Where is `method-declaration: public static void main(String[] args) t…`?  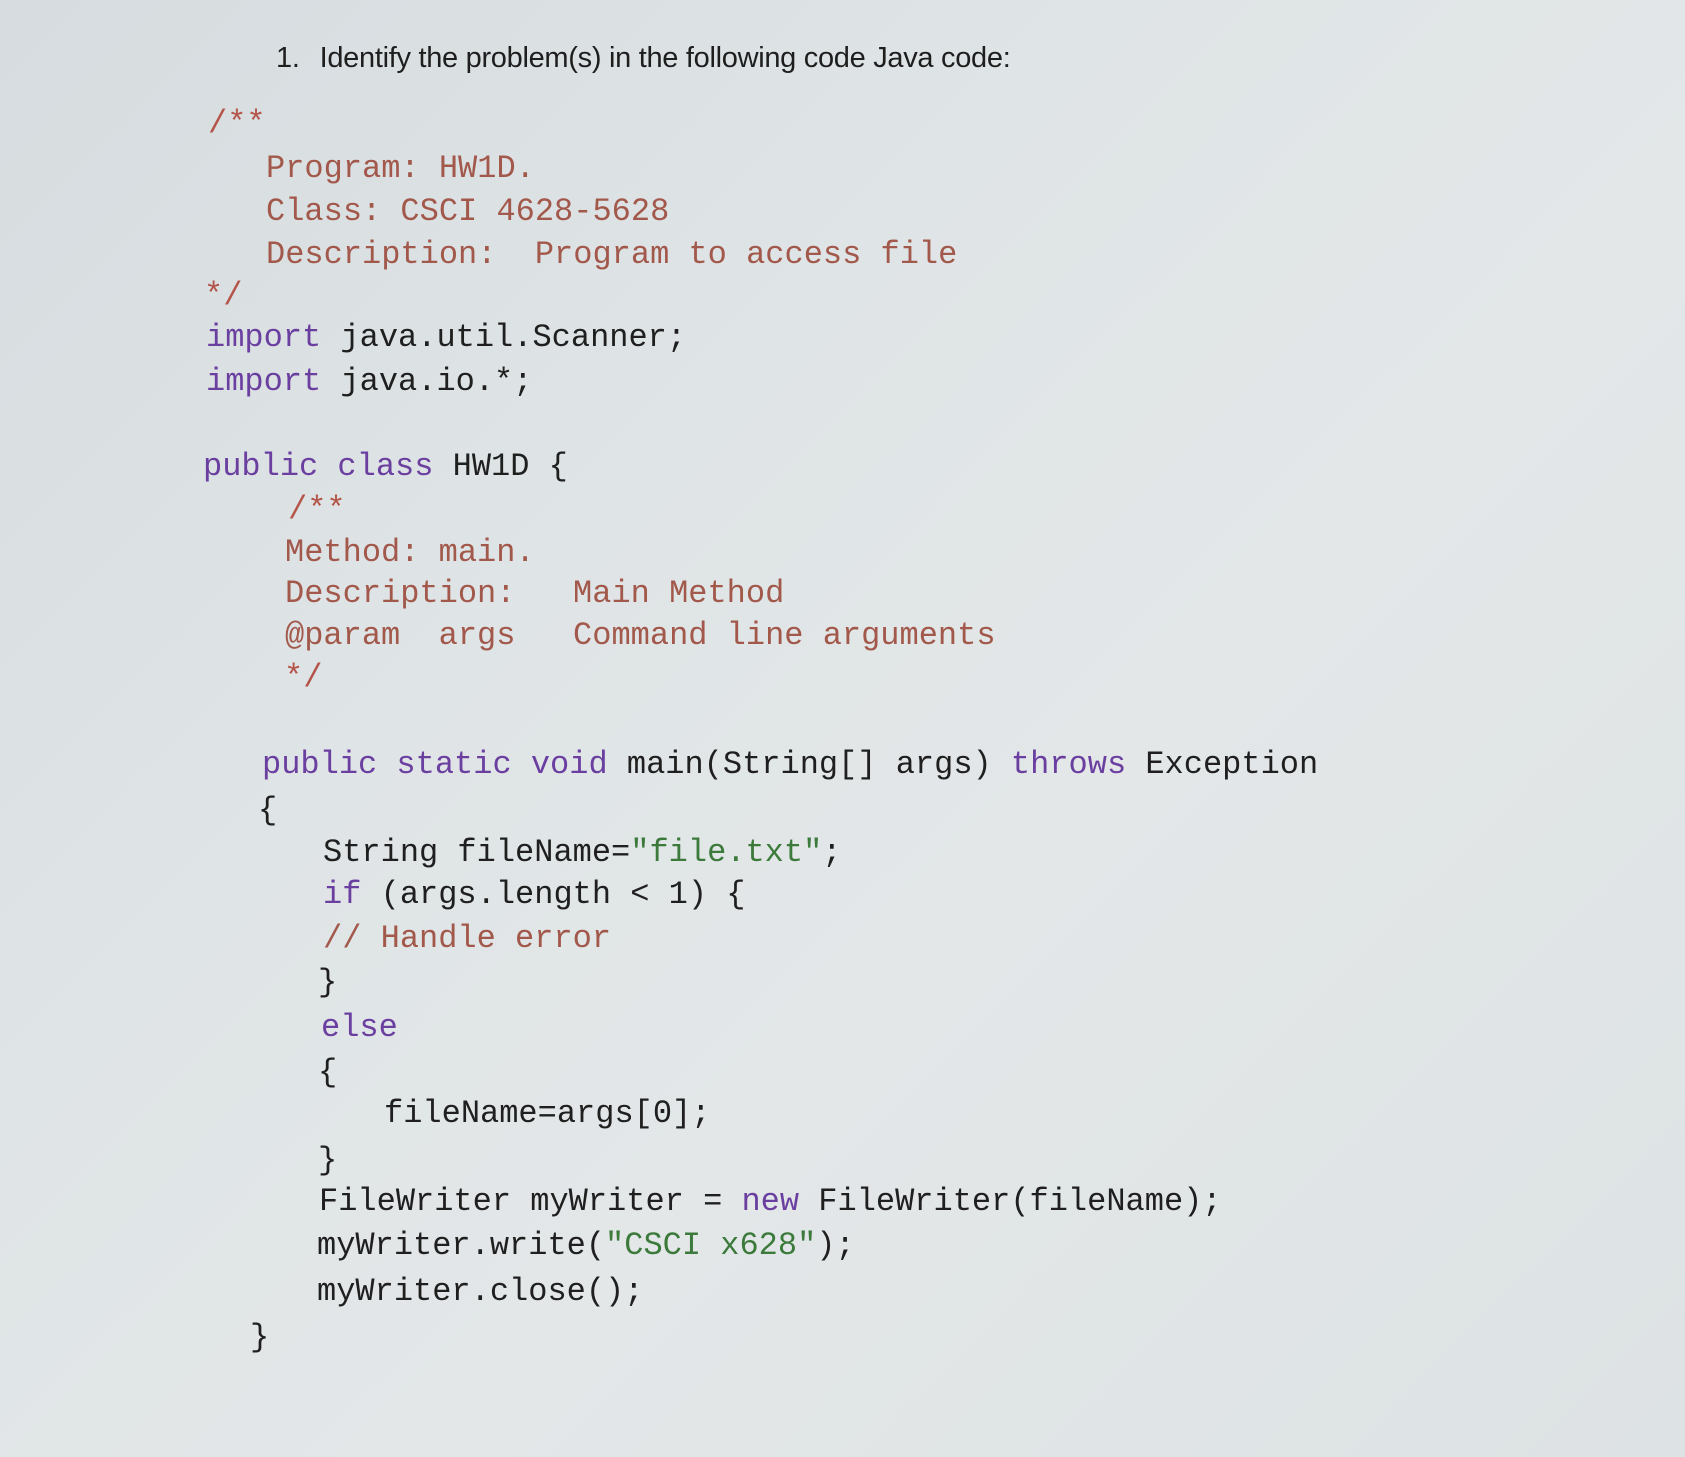 method-declaration: public static void main(String[] args) t… is located at coordinates (790, 765).